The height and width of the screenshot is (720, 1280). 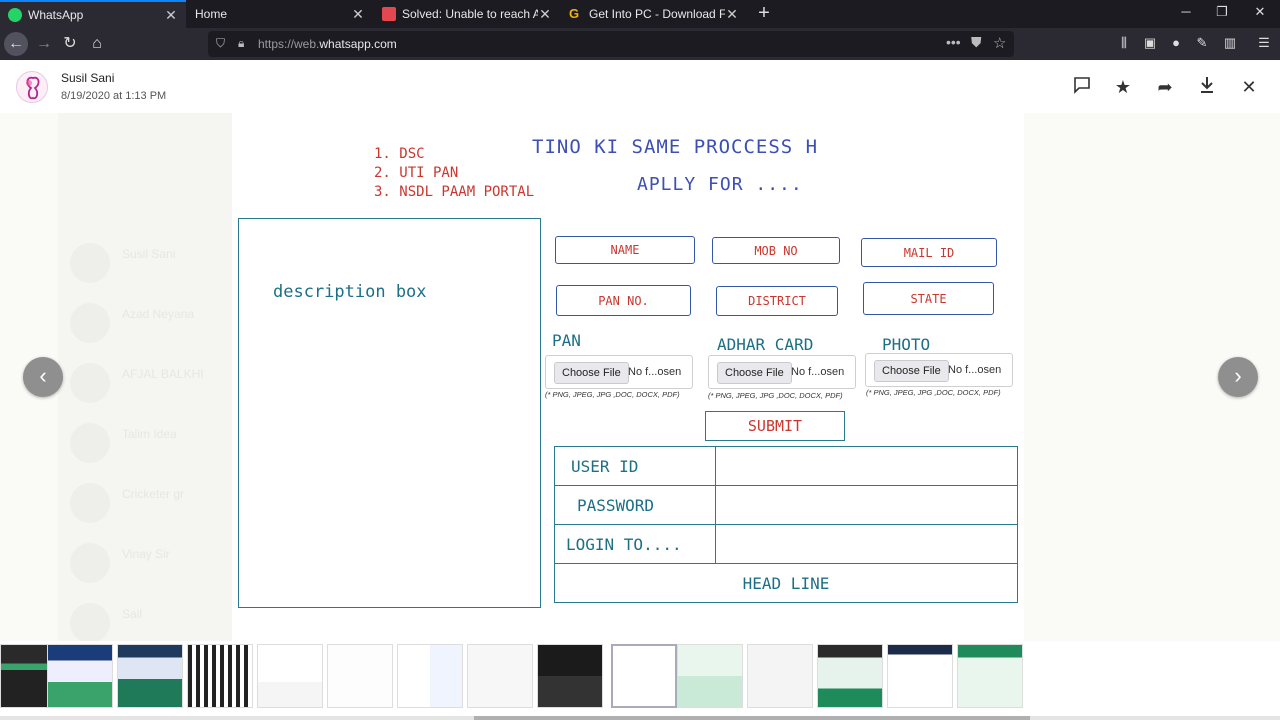 I want to click on tab-label: Solved: Unable to reach Adobe, so click(x=470, y=14).